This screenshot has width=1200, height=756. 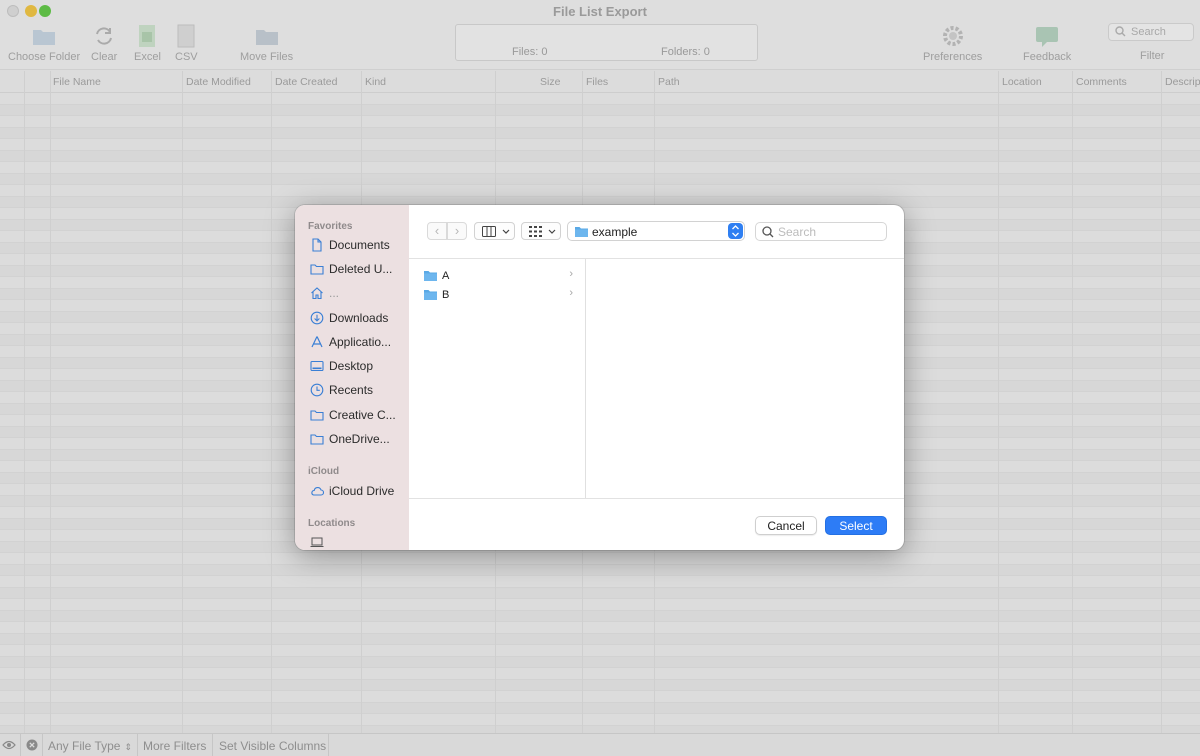 What do you see at coordinates (174, 746) in the screenshot?
I see `more-filters-button: More Filters` at bounding box center [174, 746].